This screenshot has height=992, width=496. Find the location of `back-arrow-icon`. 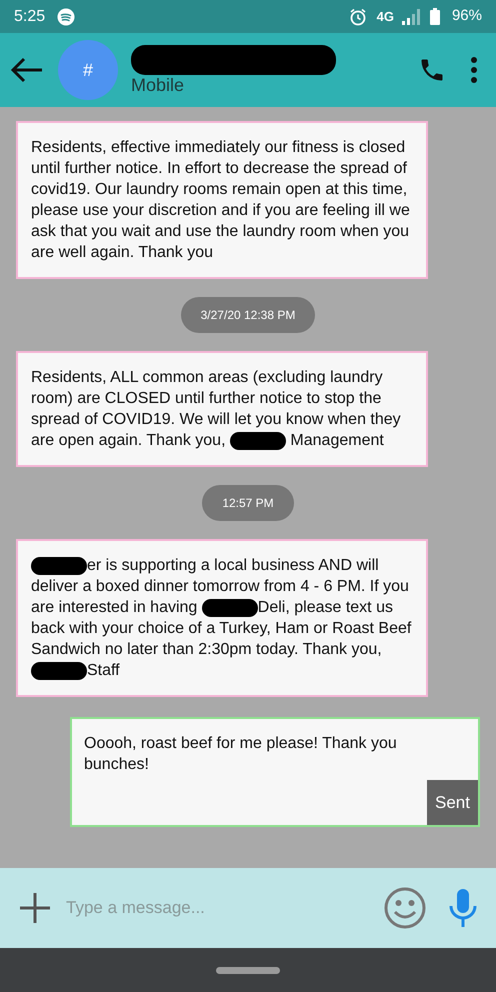

back-arrow-icon is located at coordinates (27, 70).